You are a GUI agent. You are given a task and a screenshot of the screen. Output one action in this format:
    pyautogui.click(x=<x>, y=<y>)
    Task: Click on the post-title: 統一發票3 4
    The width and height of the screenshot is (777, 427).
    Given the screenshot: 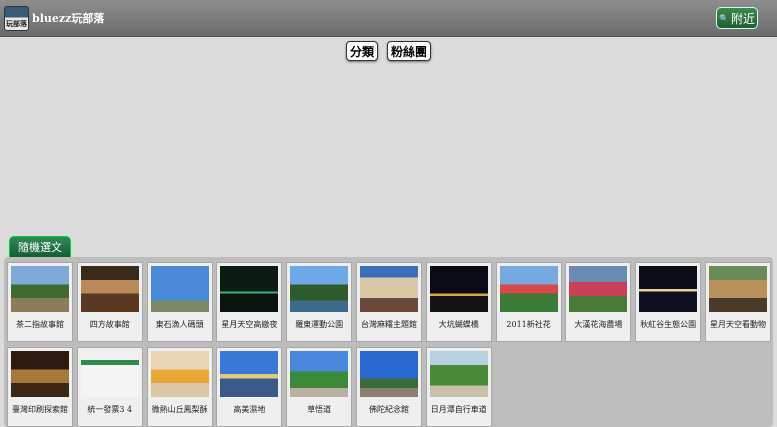 What is the action you would take?
    pyautogui.click(x=110, y=409)
    